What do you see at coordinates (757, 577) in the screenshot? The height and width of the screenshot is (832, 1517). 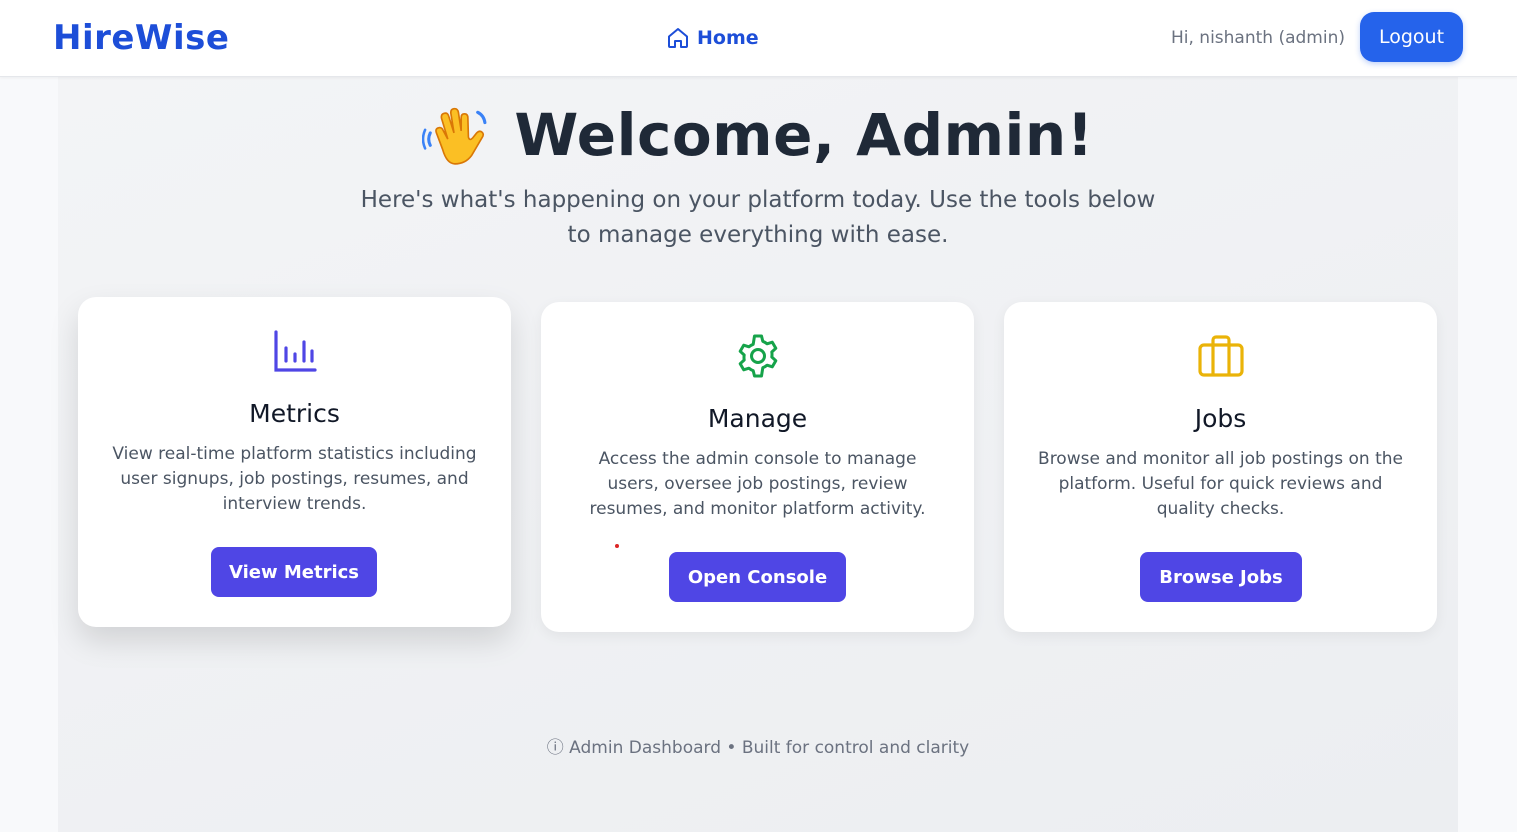 I see `open-console-button: Open Console` at bounding box center [757, 577].